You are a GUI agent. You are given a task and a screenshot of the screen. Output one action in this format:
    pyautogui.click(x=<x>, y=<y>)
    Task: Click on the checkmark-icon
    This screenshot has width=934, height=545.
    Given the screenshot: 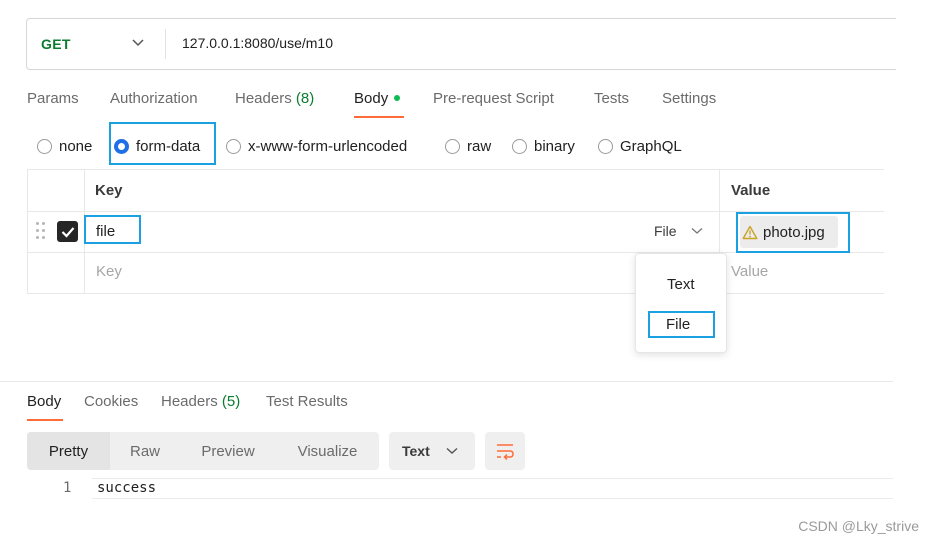 What is the action you would take?
    pyautogui.click(x=67, y=232)
    